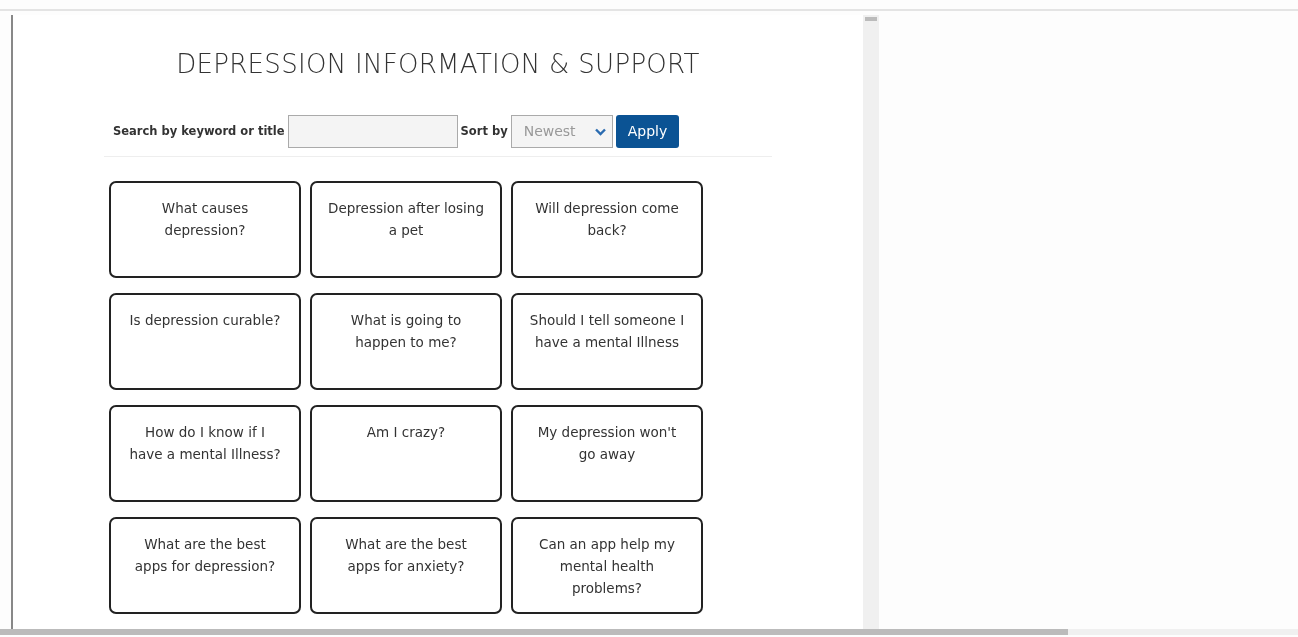  Describe the element at coordinates (406, 229) in the screenshot. I see `topic-card: Depression after losing a pet` at that location.